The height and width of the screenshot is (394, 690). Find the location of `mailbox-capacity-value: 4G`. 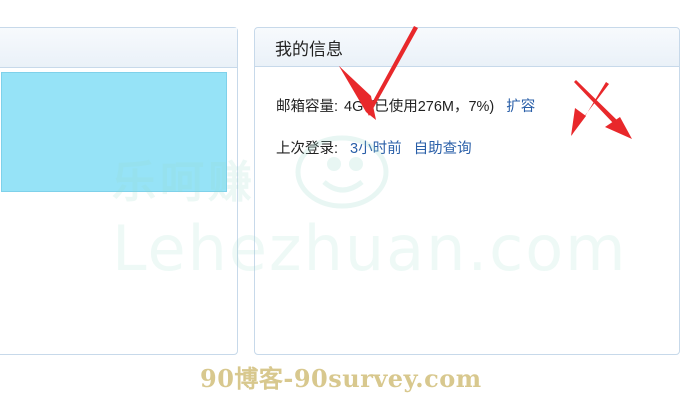

mailbox-capacity-value: 4G is located at coordinates (354, 107).